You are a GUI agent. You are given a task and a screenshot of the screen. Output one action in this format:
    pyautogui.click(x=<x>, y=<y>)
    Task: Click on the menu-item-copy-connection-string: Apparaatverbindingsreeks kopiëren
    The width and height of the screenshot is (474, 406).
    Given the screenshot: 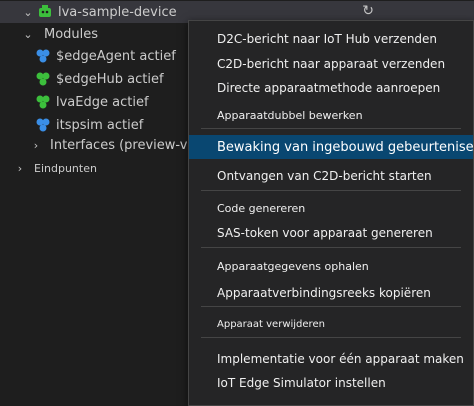 What is the action you would take?
    pyautogui.click(x=331, y=293)
    